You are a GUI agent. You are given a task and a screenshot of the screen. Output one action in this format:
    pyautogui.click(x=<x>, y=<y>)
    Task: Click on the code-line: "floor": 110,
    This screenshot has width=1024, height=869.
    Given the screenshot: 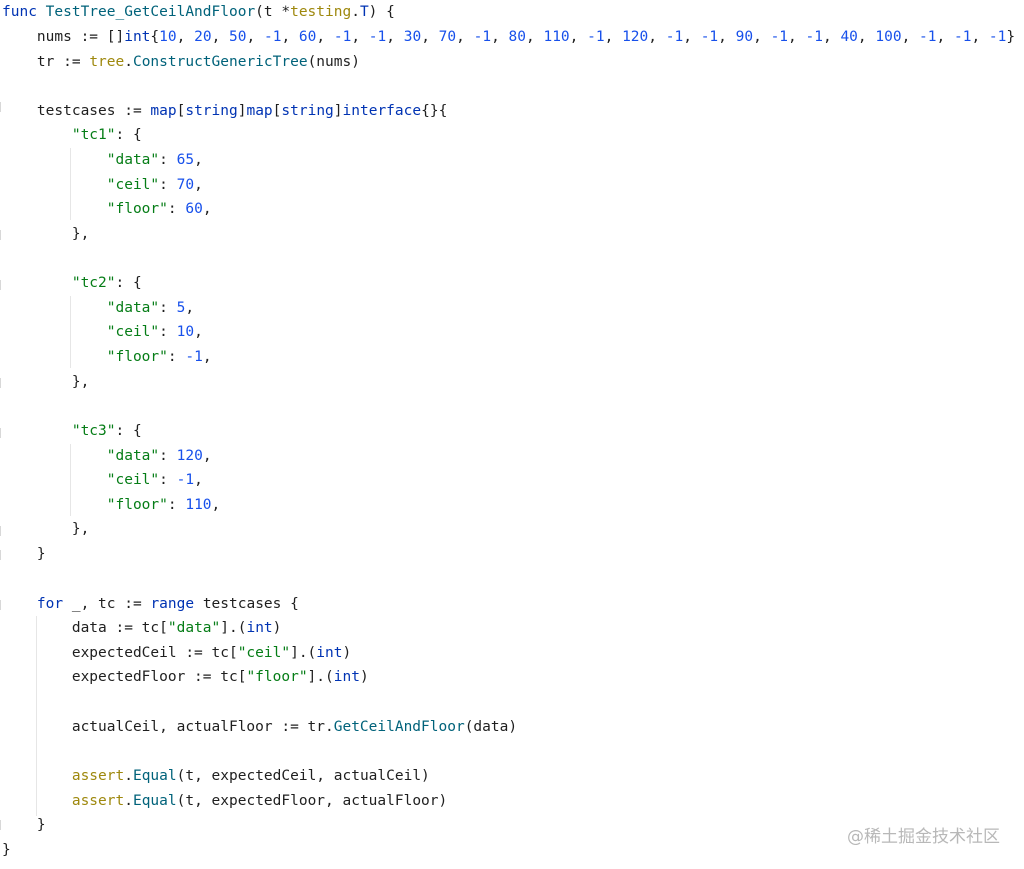 What is the action you would take?
    pyautogui.click(x=111, y=505)
    